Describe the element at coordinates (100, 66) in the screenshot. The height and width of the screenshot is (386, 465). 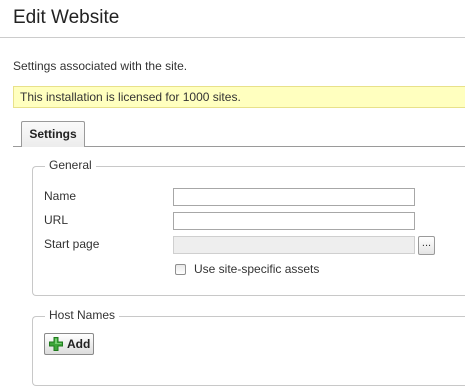
I see `page-description: Settings associated with the site.` at that location.